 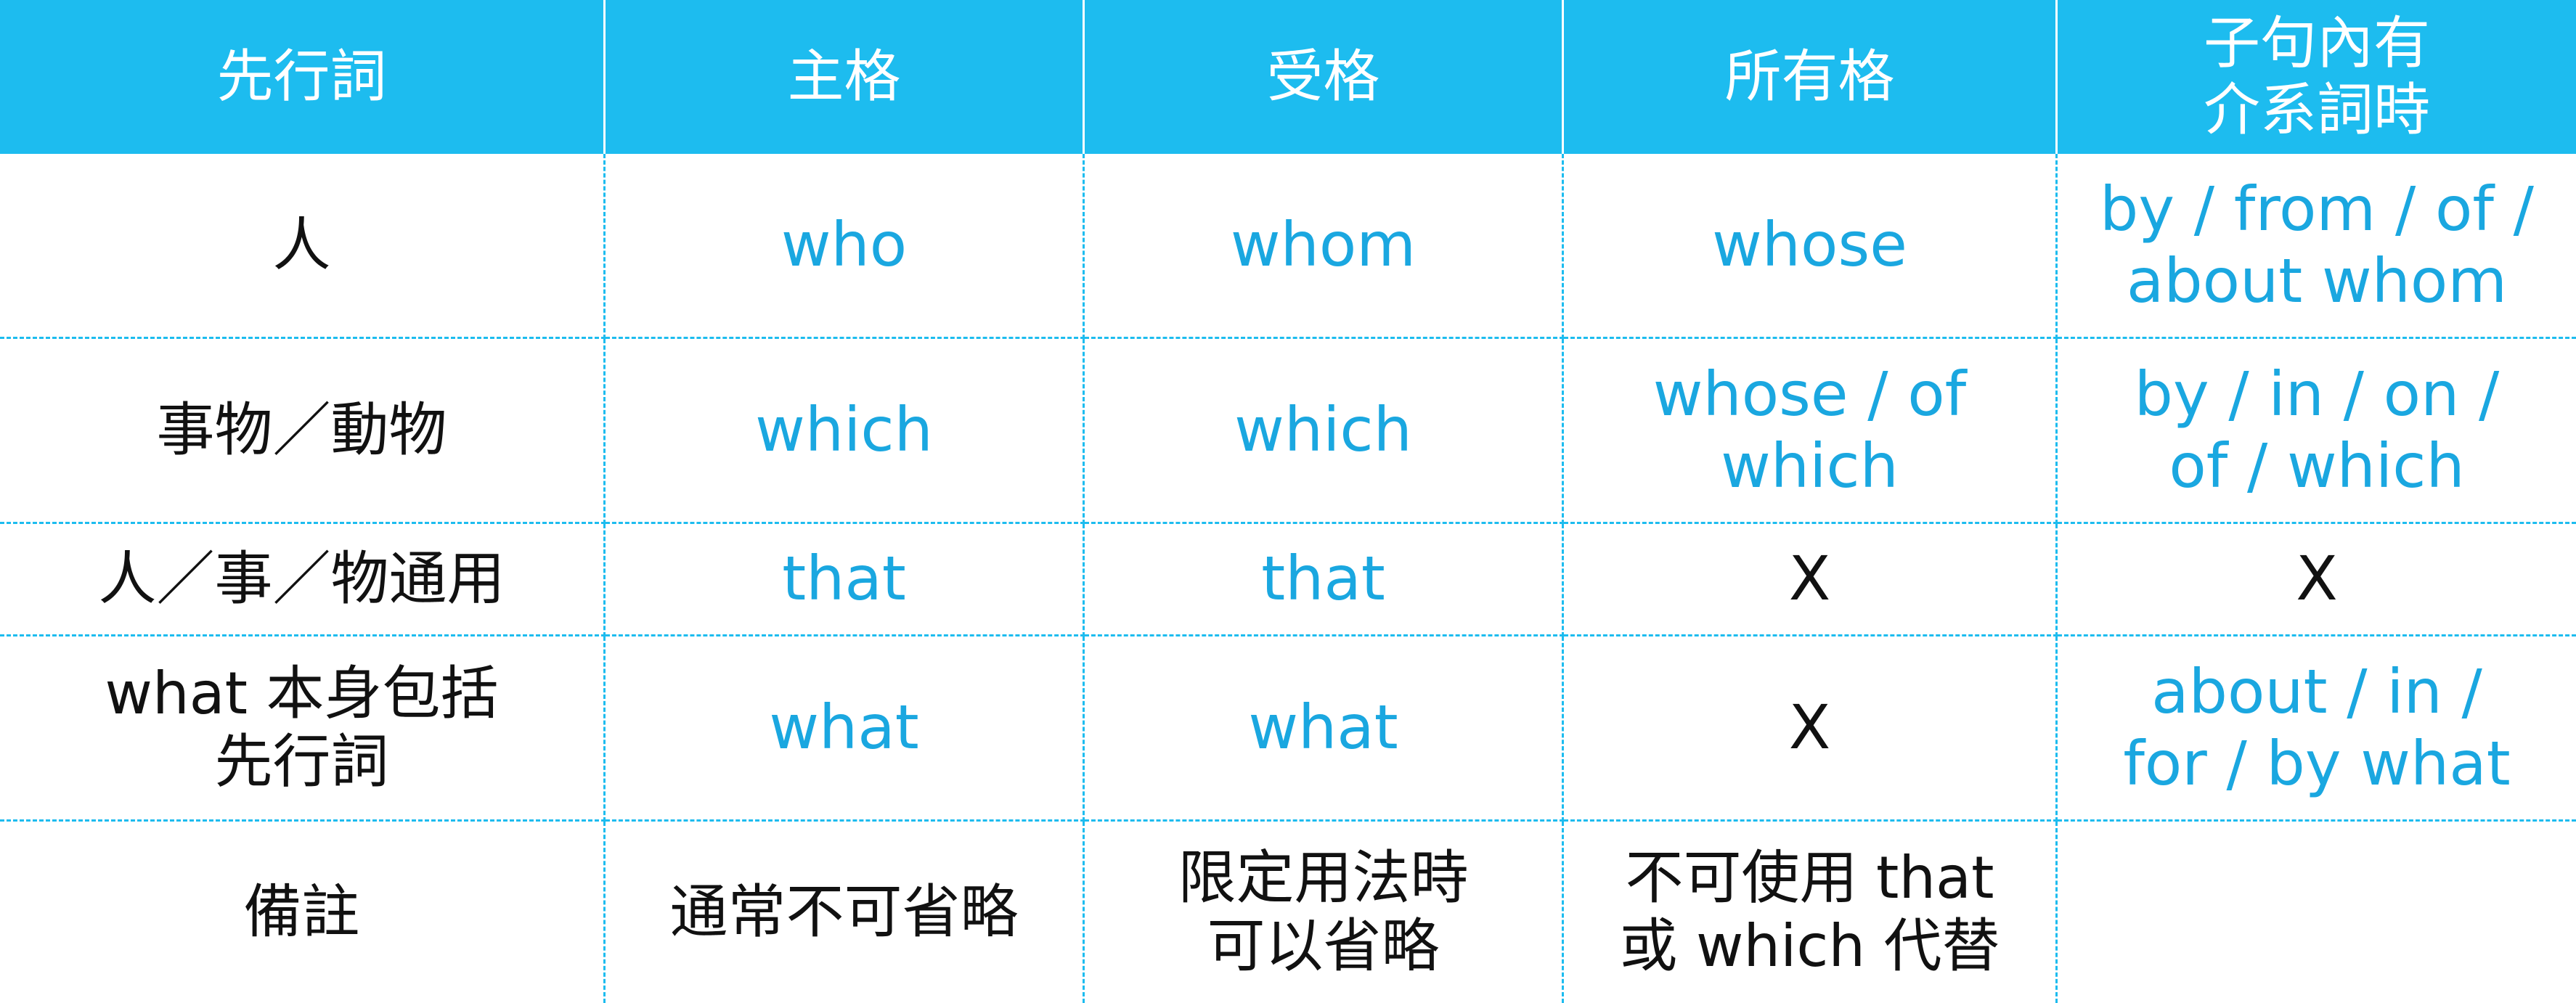 I want to click on row-2-possessive-line-1: whose / of, so click(x=1809, y=394).